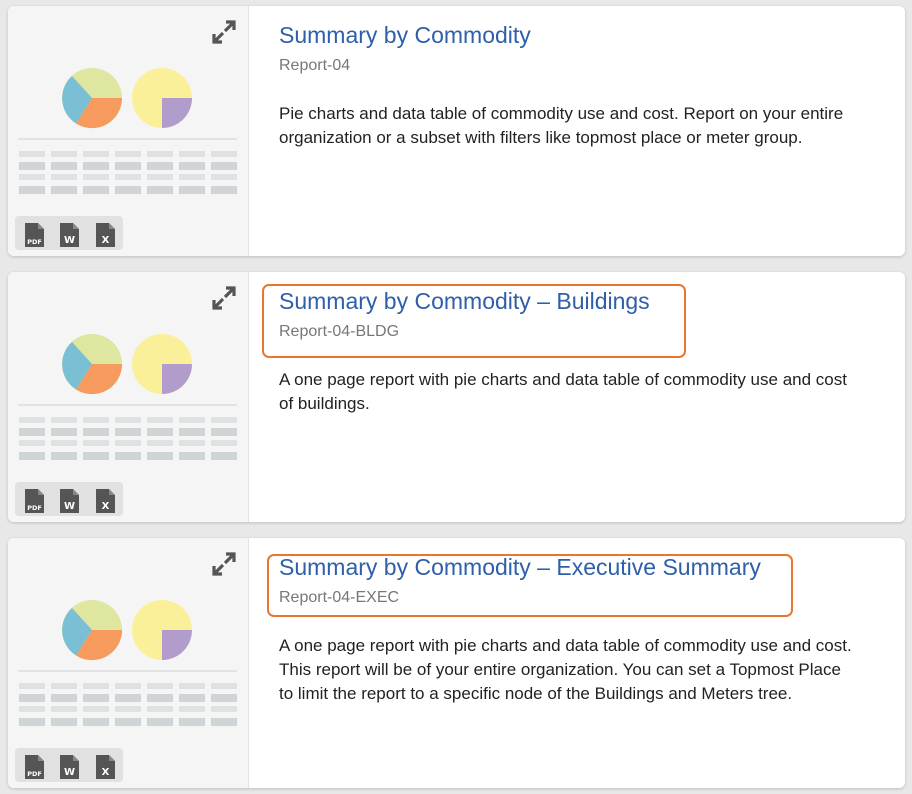 This screenshot has height=794, width=912. What do you see at coordinates (315, 65) in the screenshot?
I see `report-code: Report-04` at bounding box center [315, 65].